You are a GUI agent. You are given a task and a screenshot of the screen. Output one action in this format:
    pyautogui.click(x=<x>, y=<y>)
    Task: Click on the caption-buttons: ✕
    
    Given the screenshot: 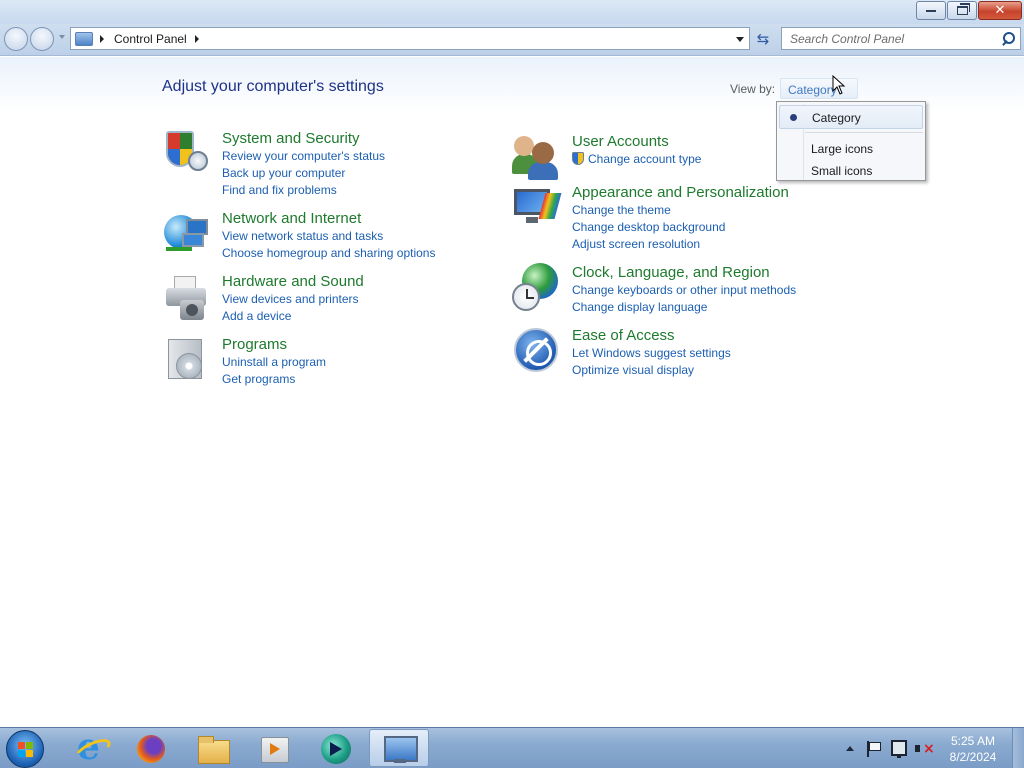 What is the action you would take?
    pyautogui.click(x=968, y=10)
    